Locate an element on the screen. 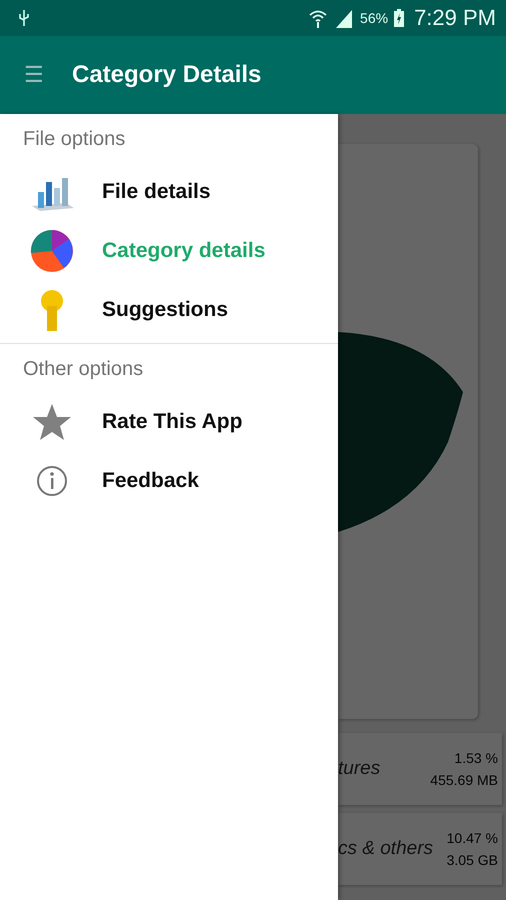 Image resolution: width=506 pixels, height=900 pixels. section-header: File options is located at coordinates (74, 140).